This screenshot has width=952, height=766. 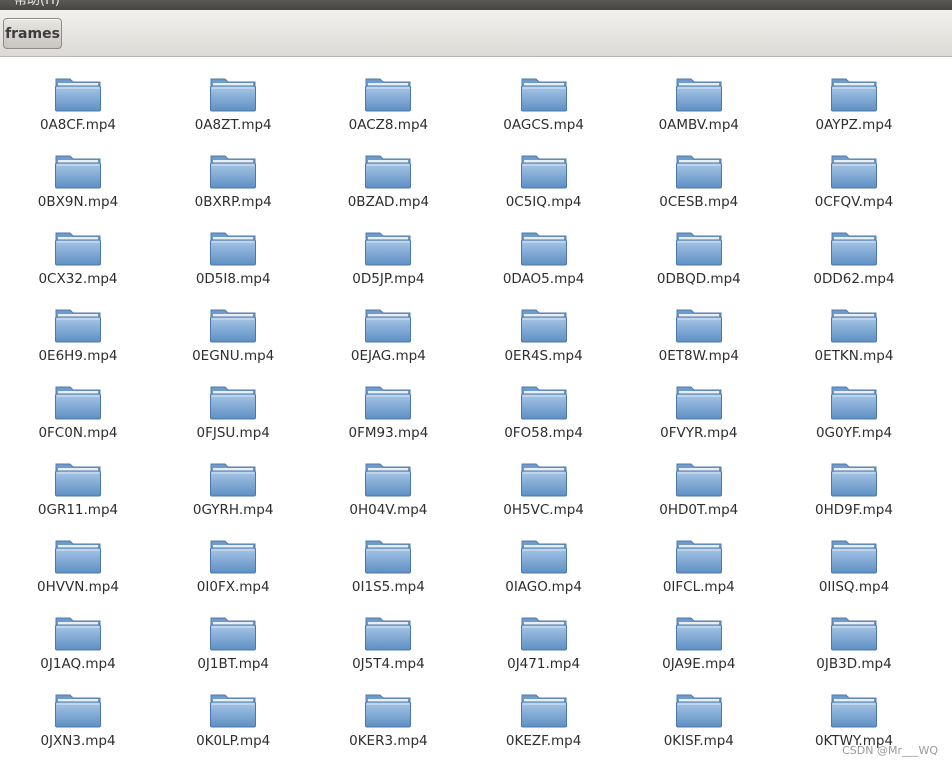 I want to click on watermark: CSDN @Mr___WQ, so click(x=890, y=750).